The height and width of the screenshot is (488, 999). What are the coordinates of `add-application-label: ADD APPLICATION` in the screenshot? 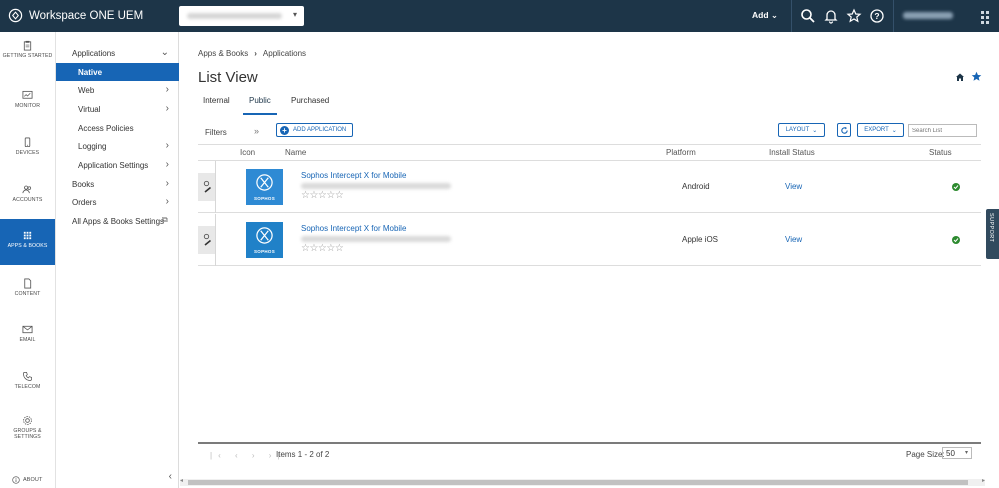 It's located at (320, 130).